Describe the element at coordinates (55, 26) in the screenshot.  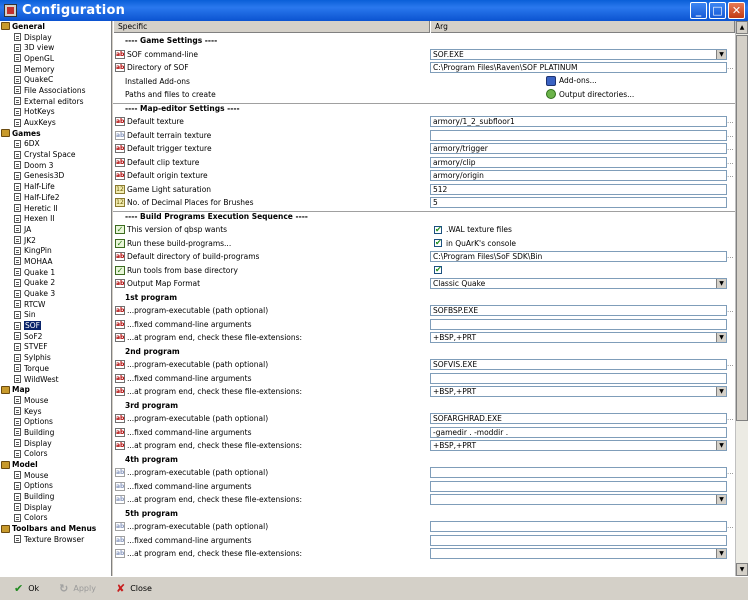
I see `tree-group-general: General` at that location.